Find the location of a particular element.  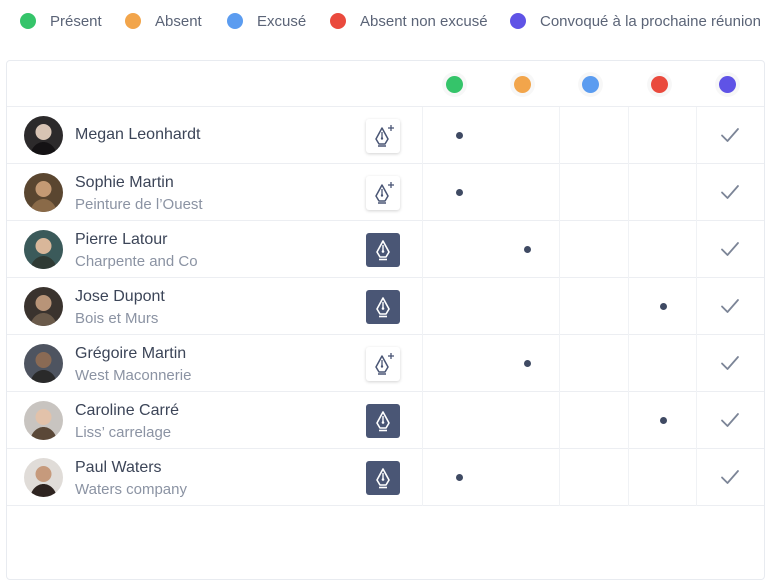

table-row: Sophie Martin Peinture de l’Ouest is located at coordinates (385, 192).